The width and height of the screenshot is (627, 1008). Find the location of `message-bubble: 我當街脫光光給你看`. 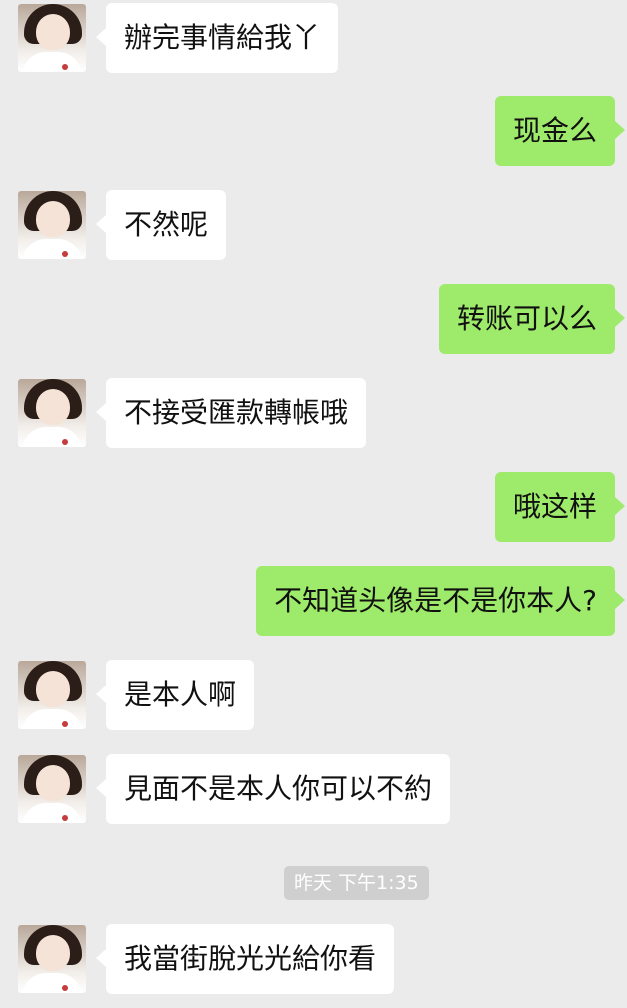

message-bubble: 我當街脫光光給你看 is located at coordinates (245, 959).